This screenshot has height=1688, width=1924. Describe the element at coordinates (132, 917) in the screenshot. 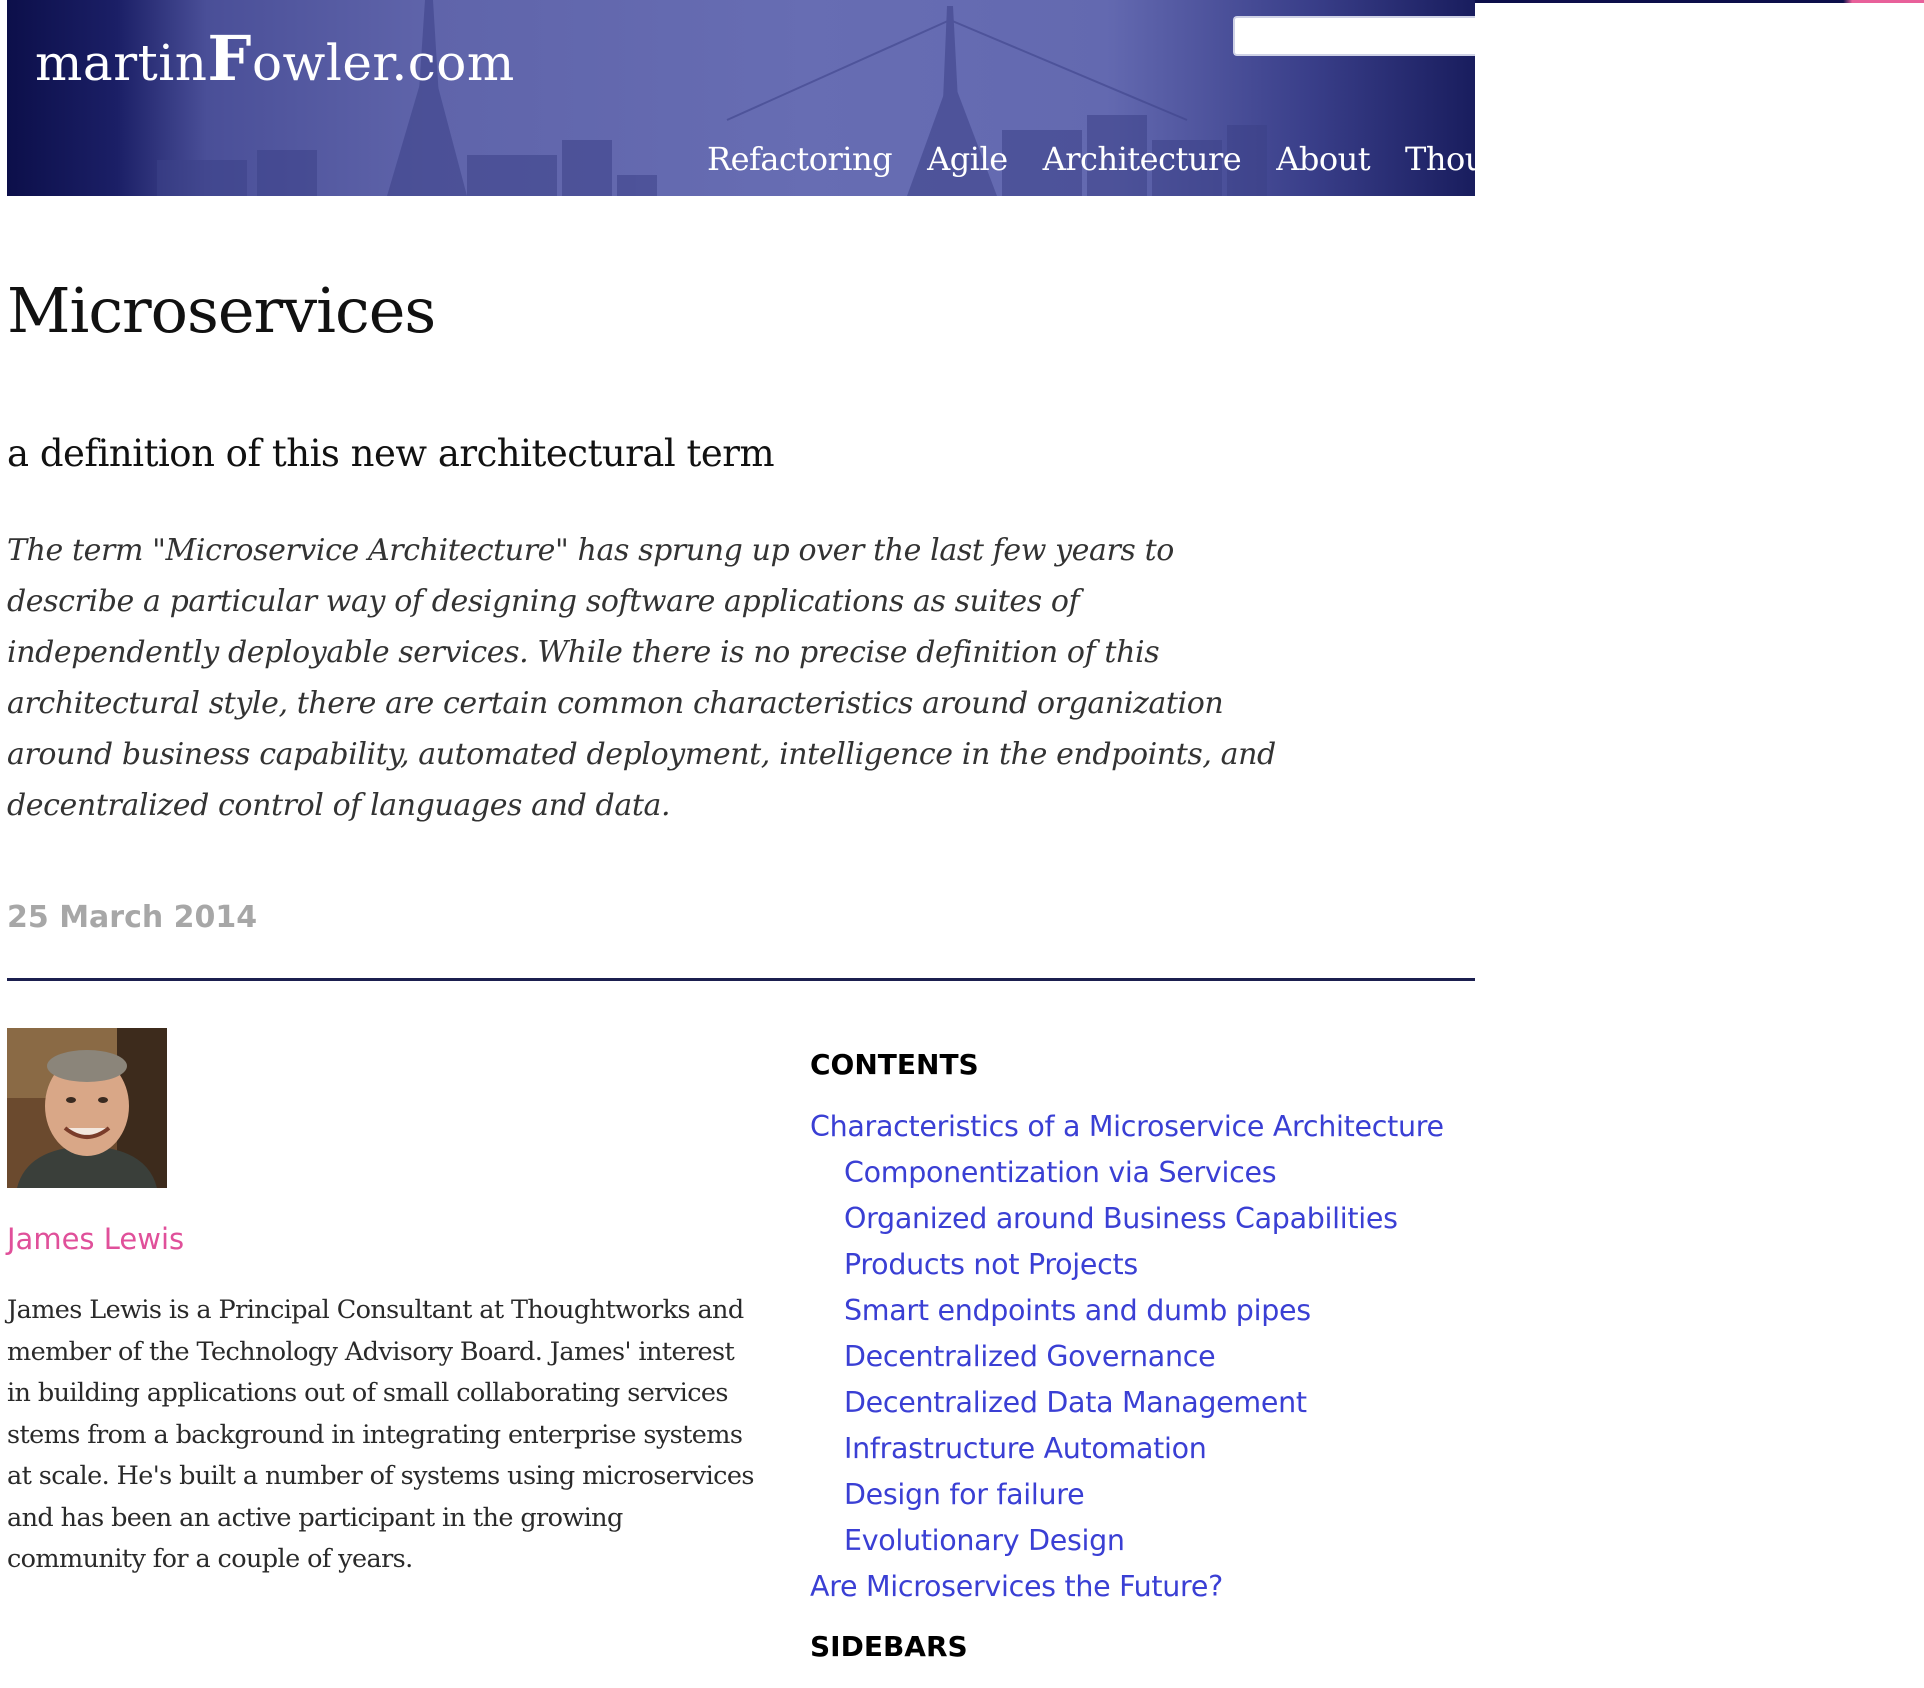

I see `publication-date: 25 March 2014` at that location.